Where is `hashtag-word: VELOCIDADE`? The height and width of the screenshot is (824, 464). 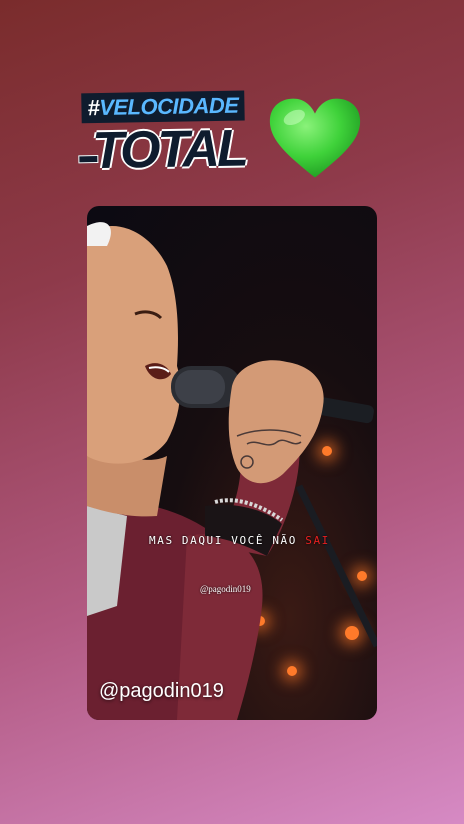
hashtag-word: VELOCIDADE is located at coordinates (168, 106).